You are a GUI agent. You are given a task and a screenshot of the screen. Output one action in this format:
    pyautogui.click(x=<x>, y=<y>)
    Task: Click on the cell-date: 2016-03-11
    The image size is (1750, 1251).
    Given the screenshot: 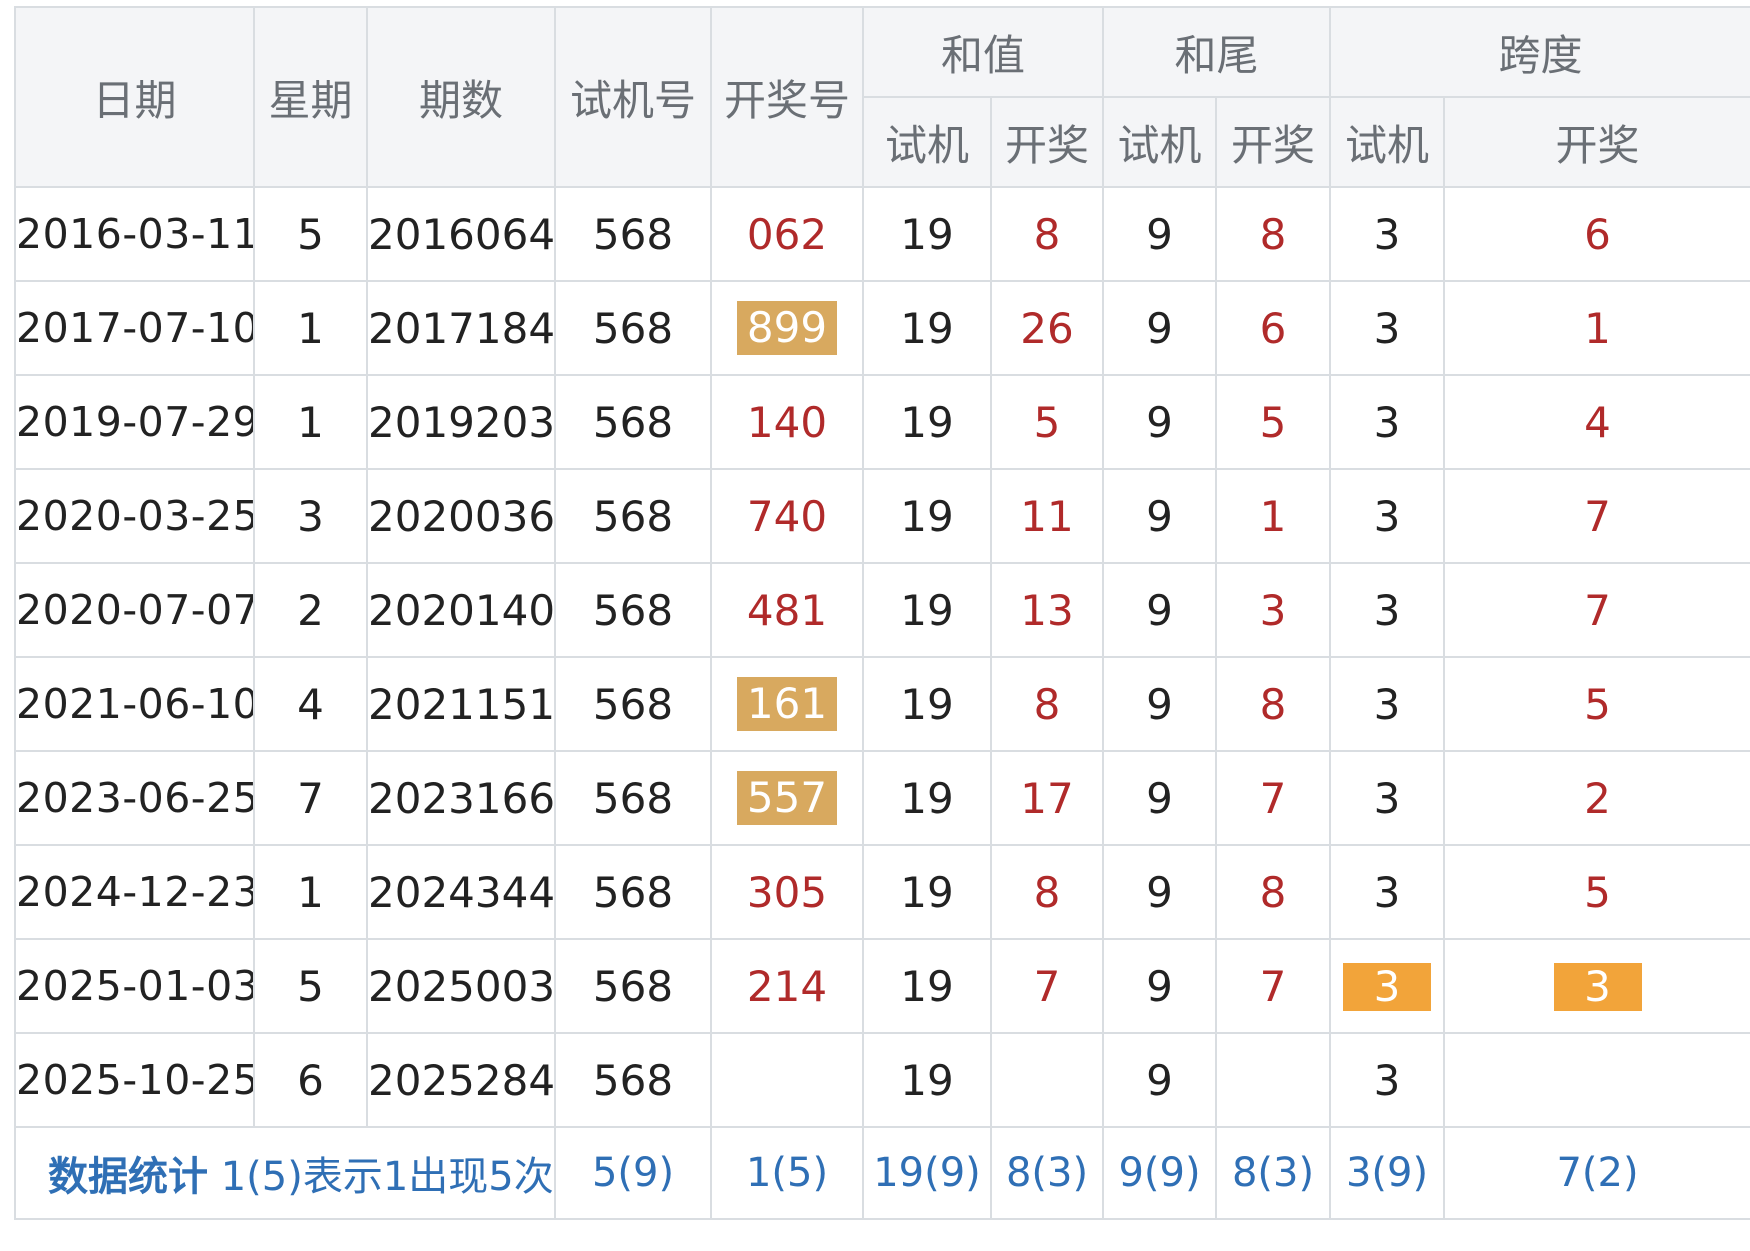 What is the action you would take?
    pyautogui.click(x=134, y=234)
    